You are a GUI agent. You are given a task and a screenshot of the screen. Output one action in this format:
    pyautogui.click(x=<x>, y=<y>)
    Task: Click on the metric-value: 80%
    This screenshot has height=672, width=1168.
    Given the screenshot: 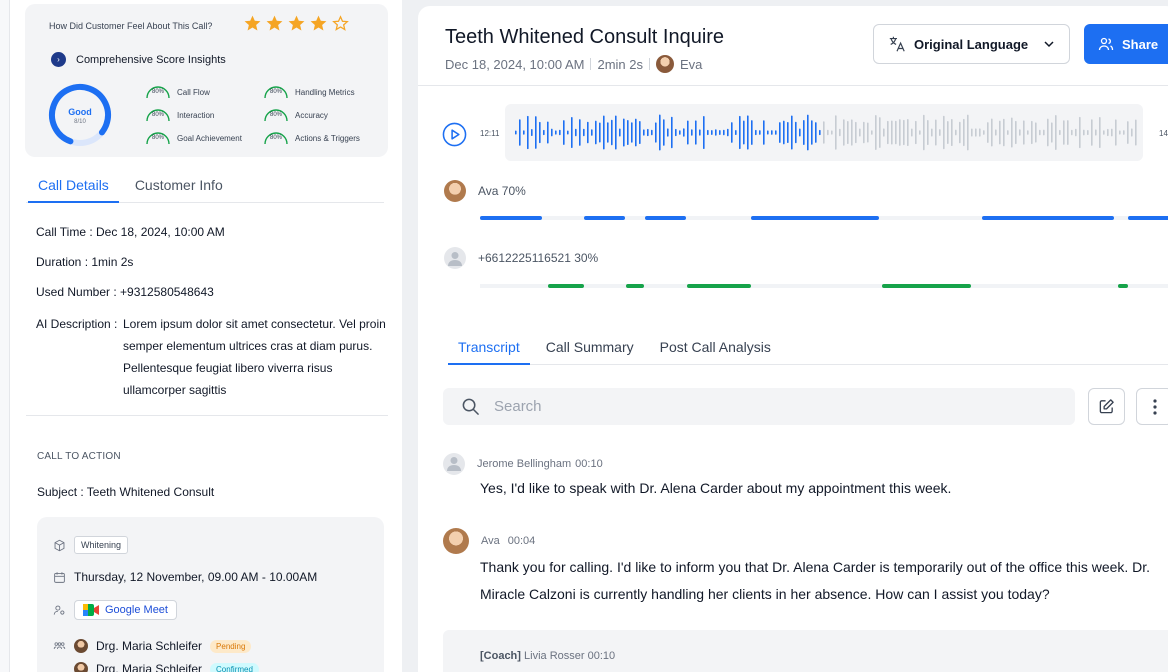 What is the action you would take?
    pyautogui.click(x=157, y=115)
    